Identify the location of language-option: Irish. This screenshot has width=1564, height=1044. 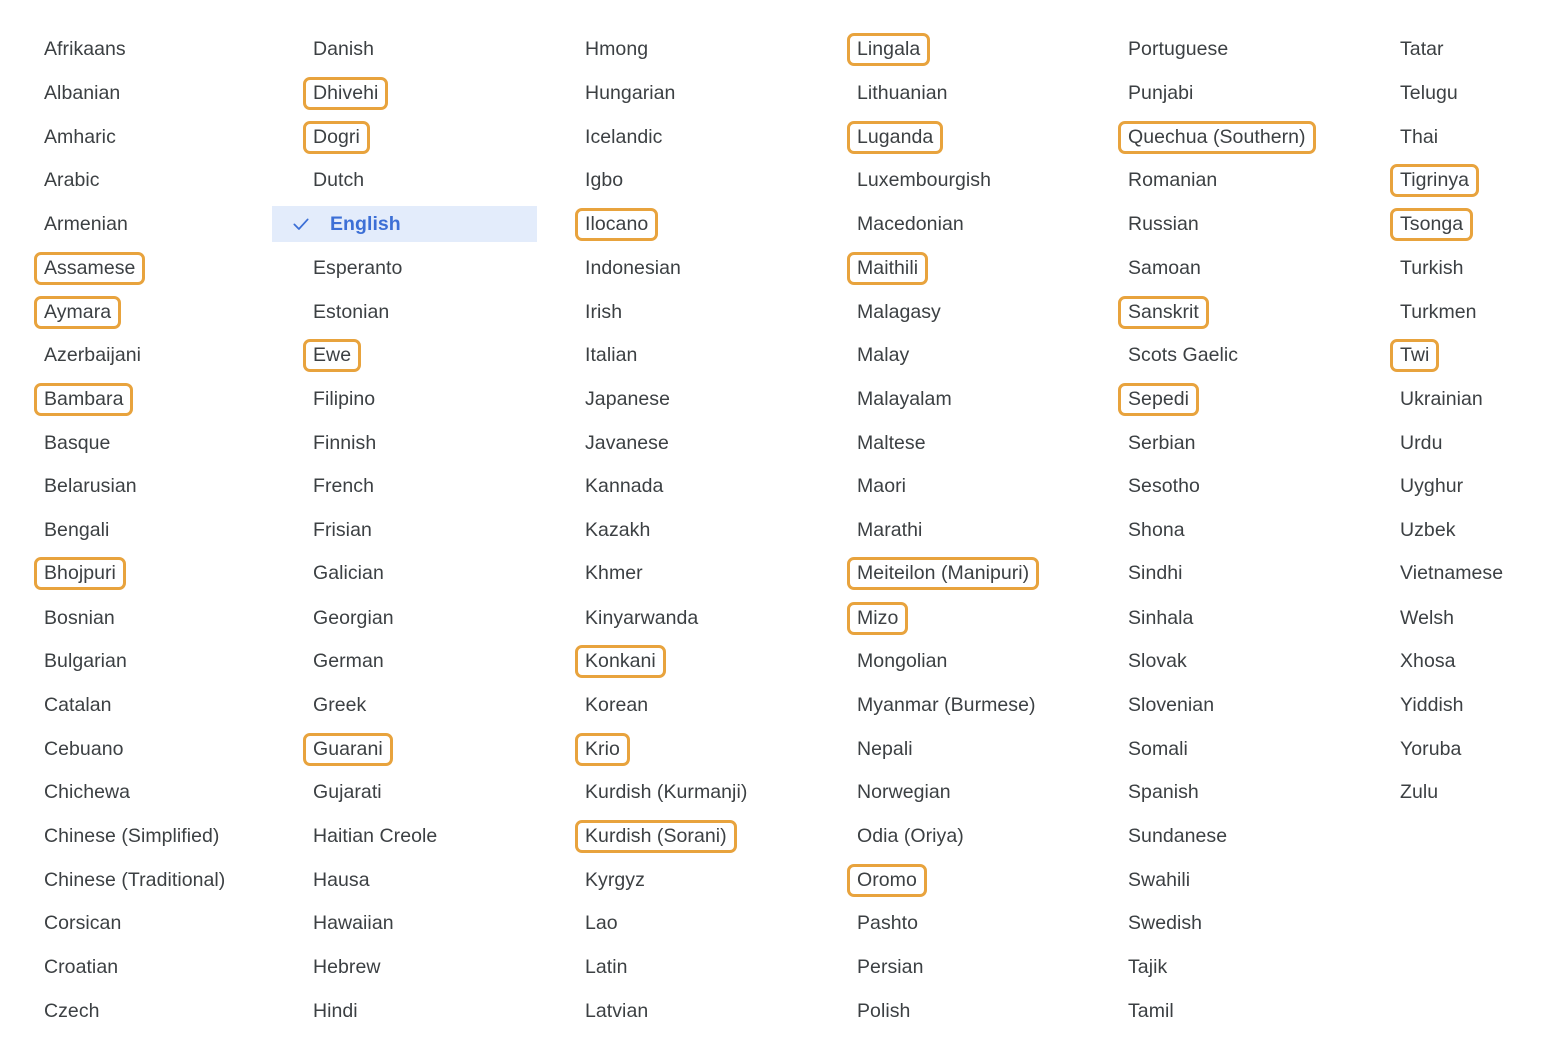
(603, 312).